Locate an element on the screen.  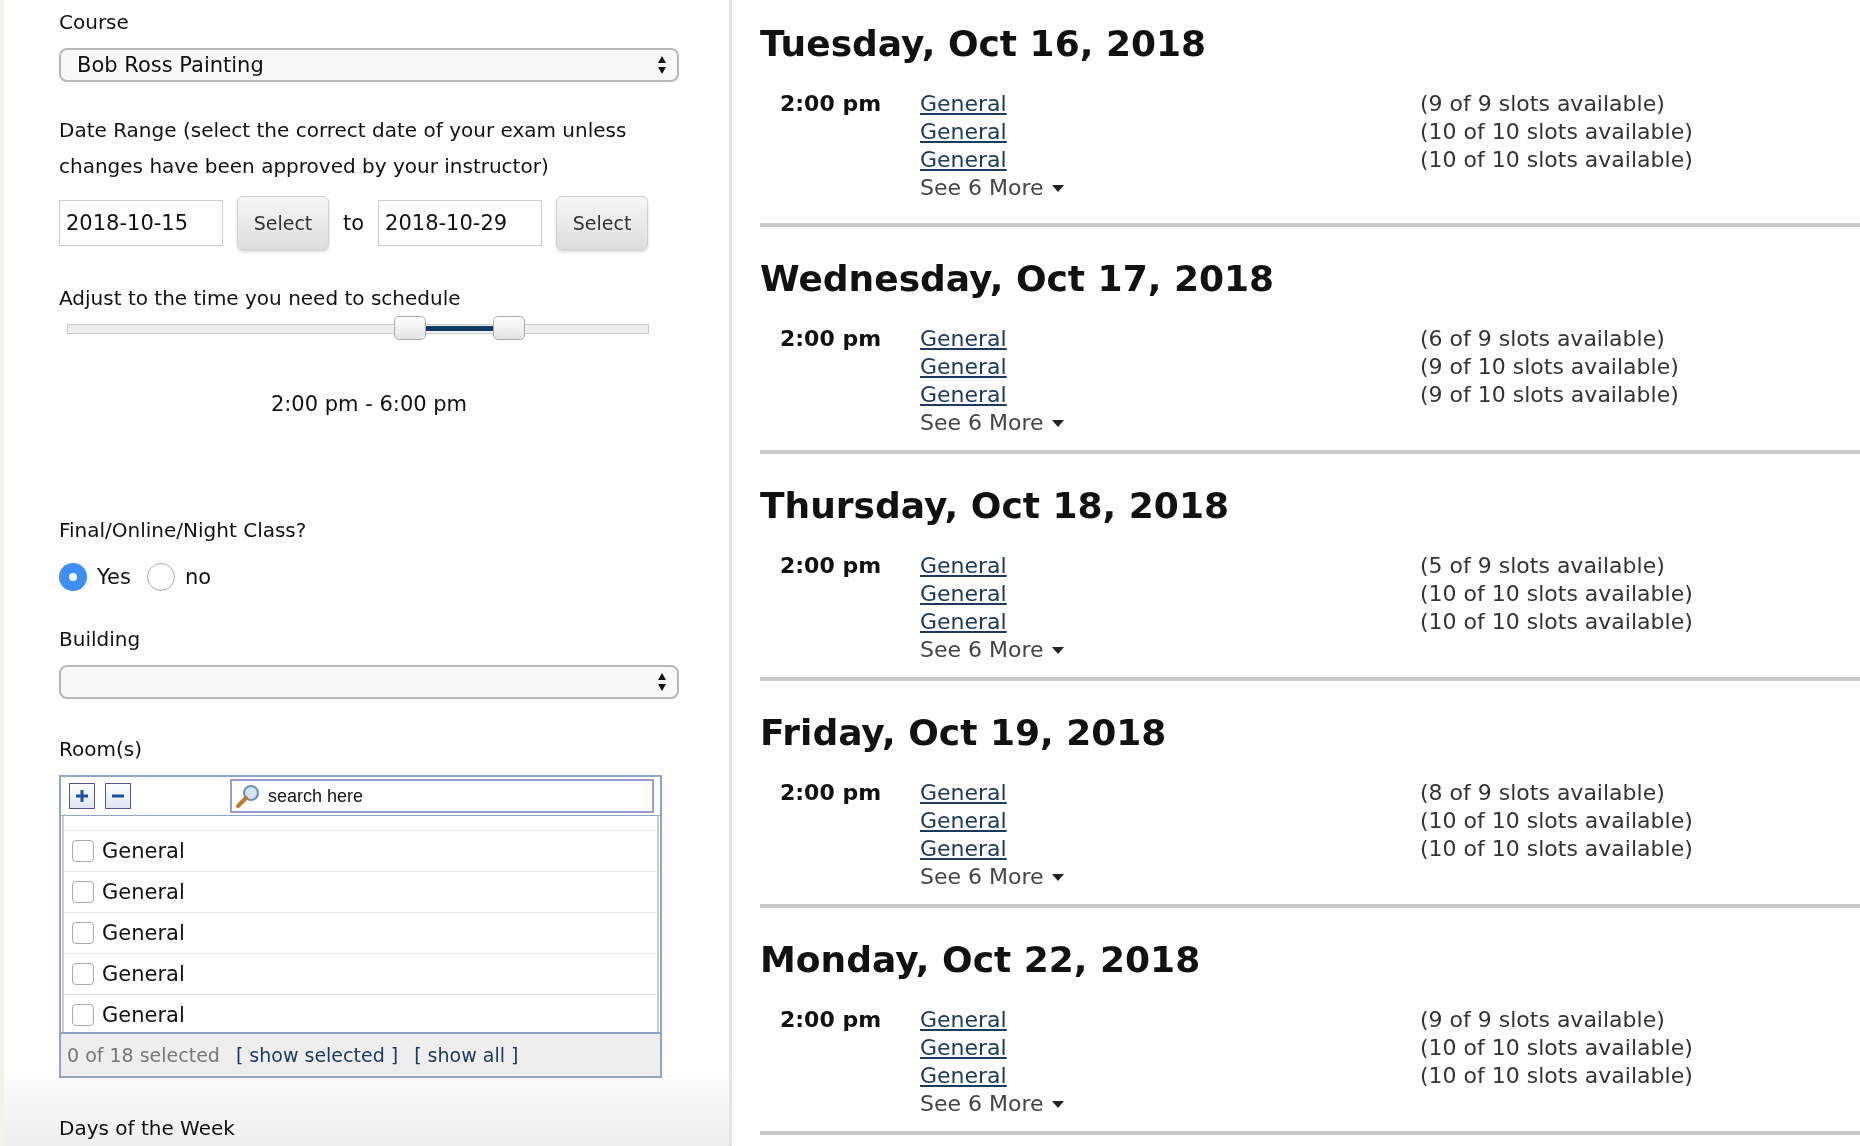
time-slider-label: Adjust to the time you need to schedule is located at coordinates (260, 298).